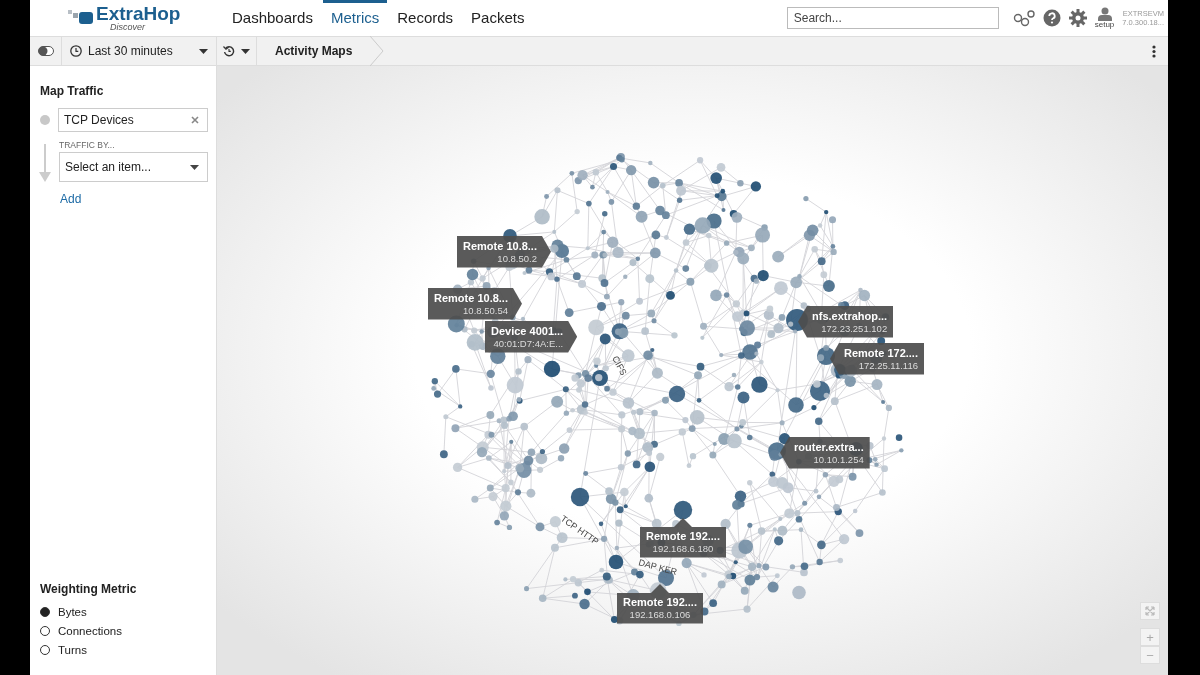 This screenshot has width=1200, height=675. I want to click on radio-label: Bytes, so click(72, 611).